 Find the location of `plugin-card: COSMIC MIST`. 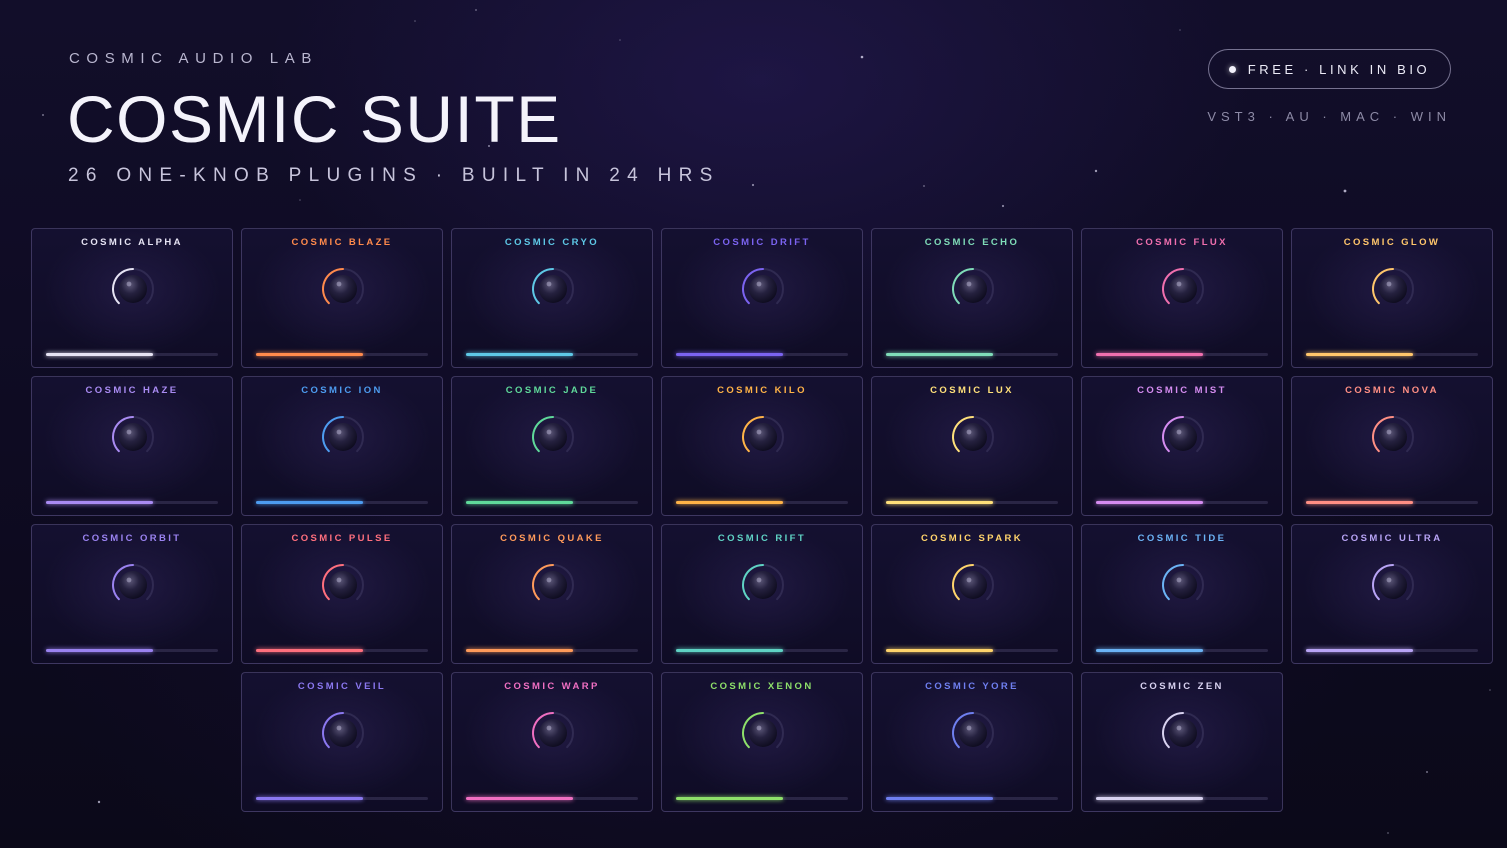

plugin-card: COSMIC MIST is located at coordinates (1182, 446).